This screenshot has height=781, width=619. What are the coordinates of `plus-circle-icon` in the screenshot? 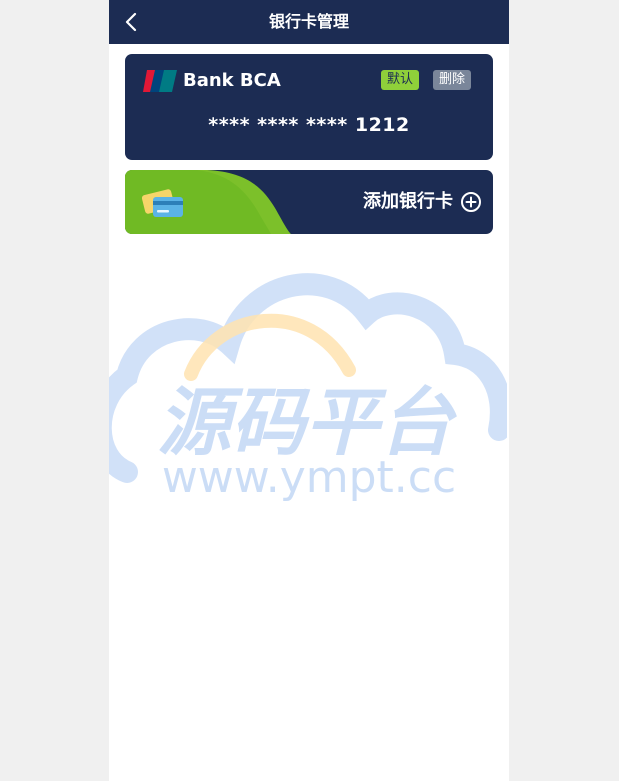 It's located at (471, 202).